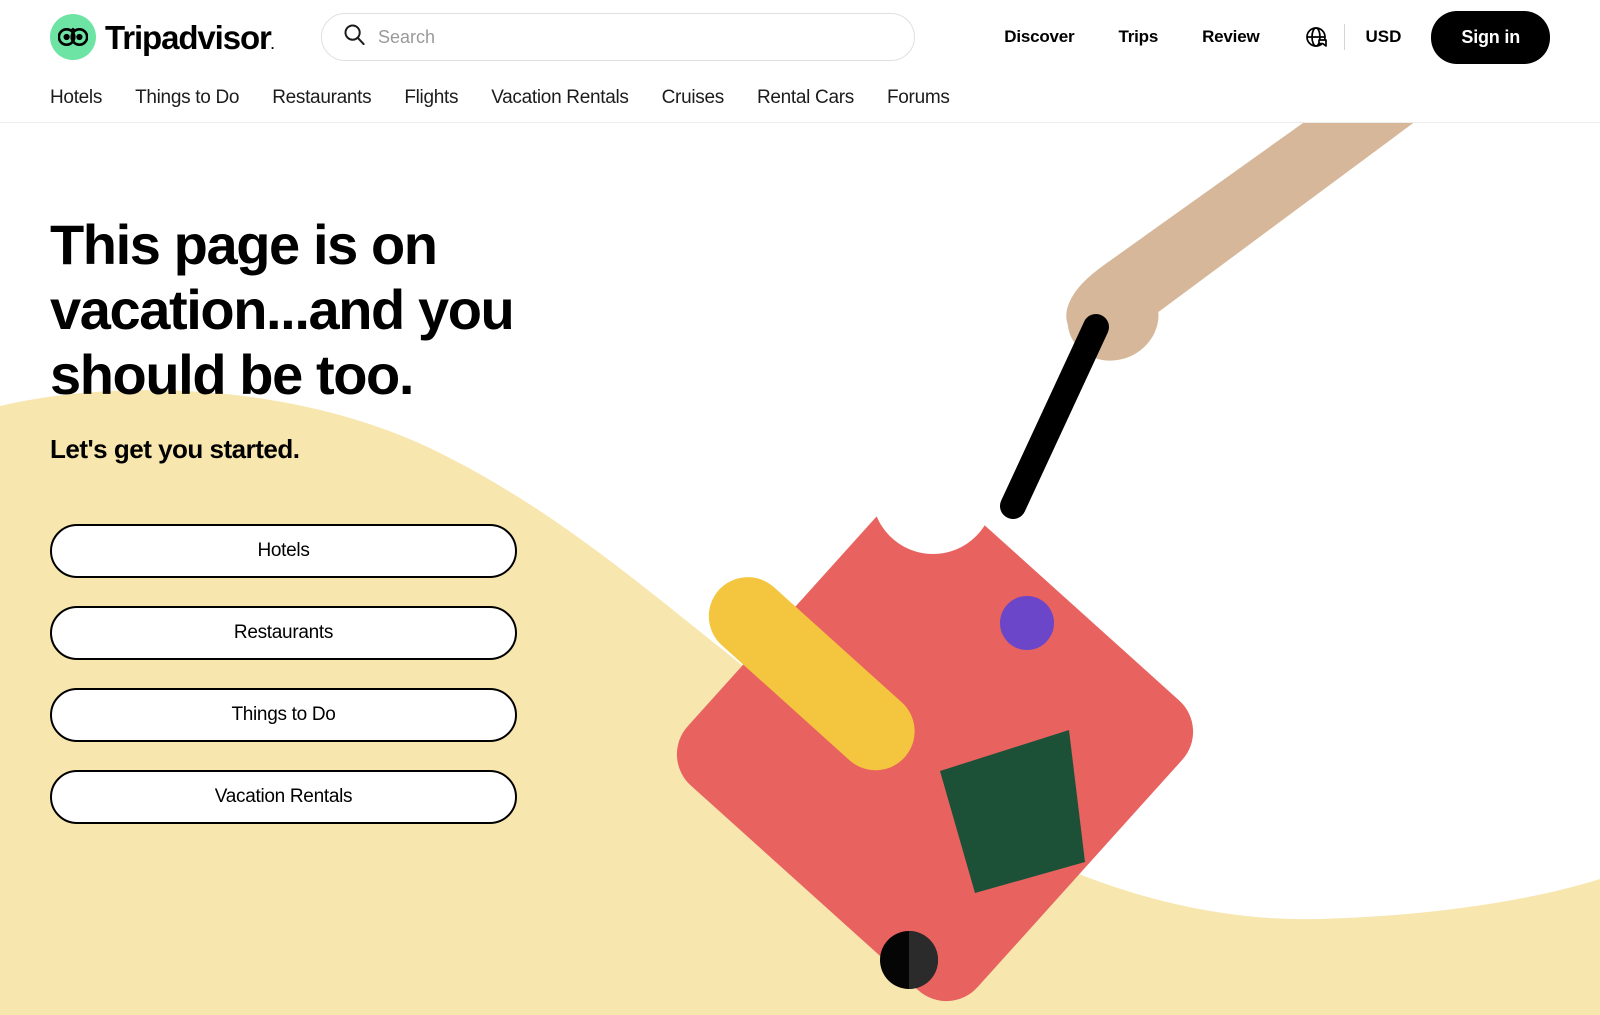  Describe the element at coordinates (189, 37) in the screenshot. I see `logo-wordmark: Tripadvisor.` at that location.